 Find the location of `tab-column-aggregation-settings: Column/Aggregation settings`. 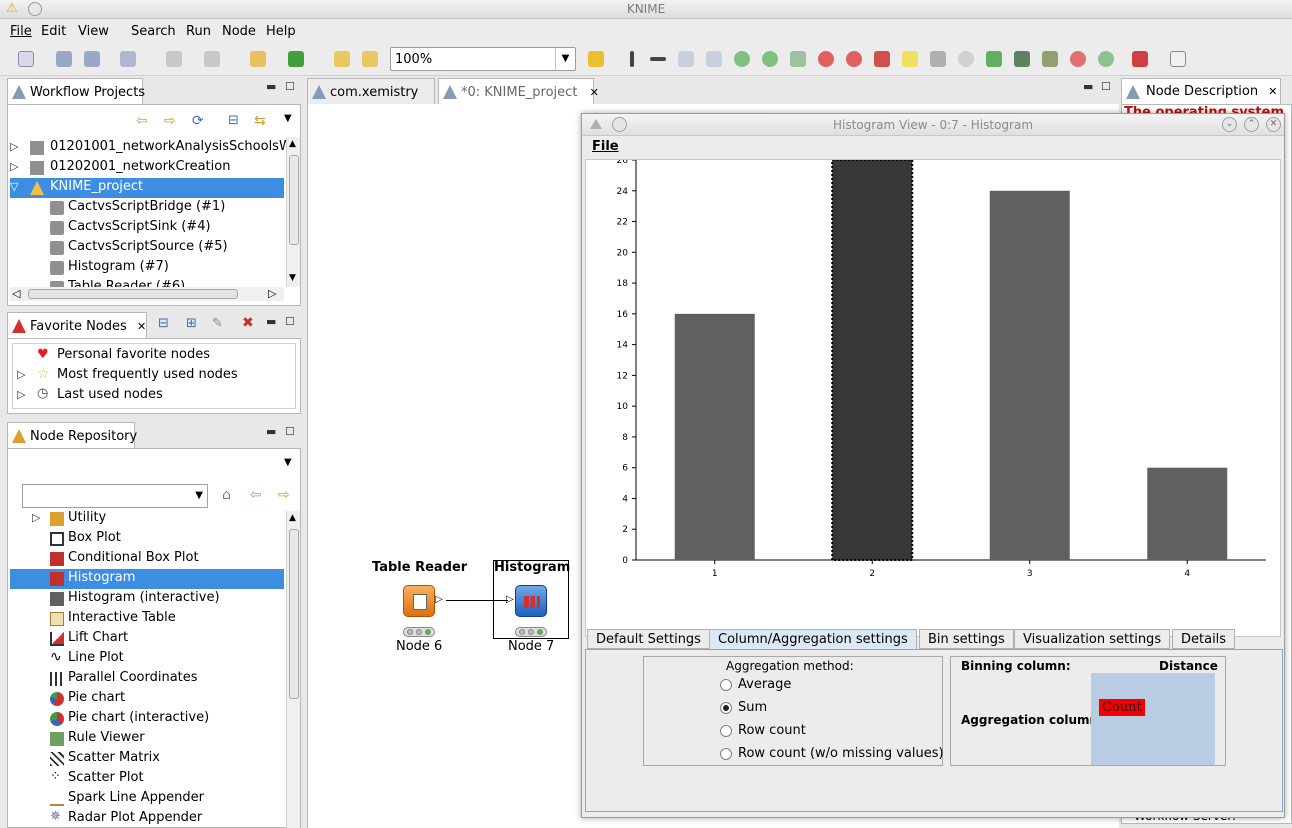

tab-column-aggregation-settings: Column/Aggregation settings is located at coordinates (813, 639).